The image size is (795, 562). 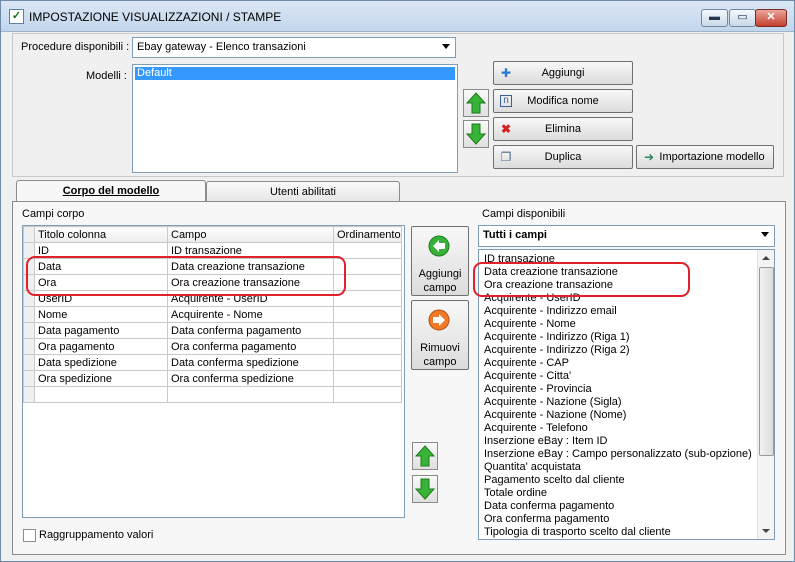 I want to click on list-item: Acquirente - Telefono, so click(x=626, y=428).